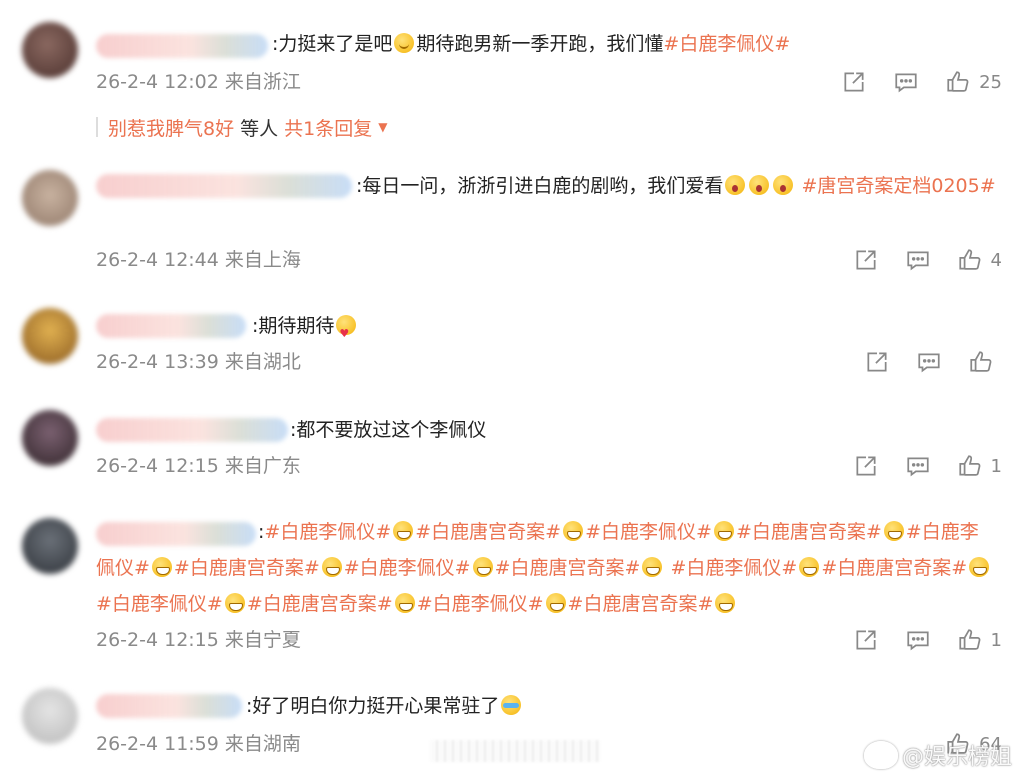  I want to click on like-button, so click(985, 362).